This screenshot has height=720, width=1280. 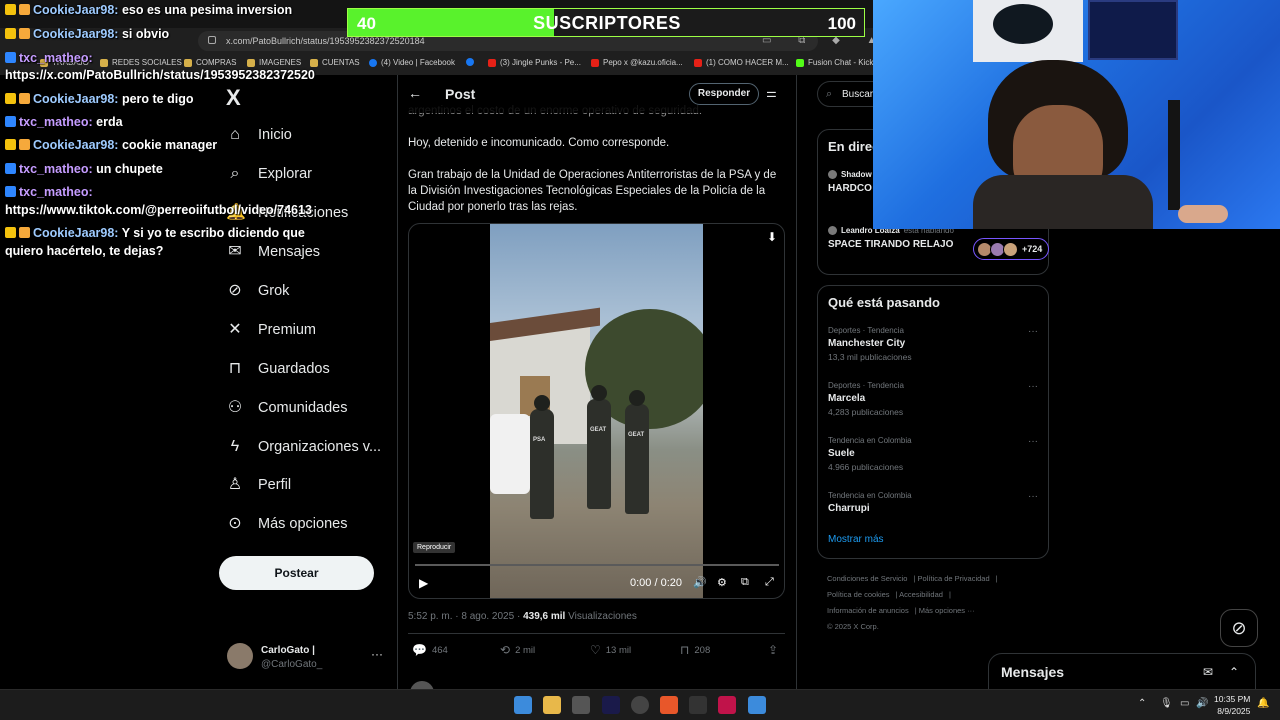 I want to click on system-clock: 10:35 PM 8/9/2025, so click(x=1232, y=705).